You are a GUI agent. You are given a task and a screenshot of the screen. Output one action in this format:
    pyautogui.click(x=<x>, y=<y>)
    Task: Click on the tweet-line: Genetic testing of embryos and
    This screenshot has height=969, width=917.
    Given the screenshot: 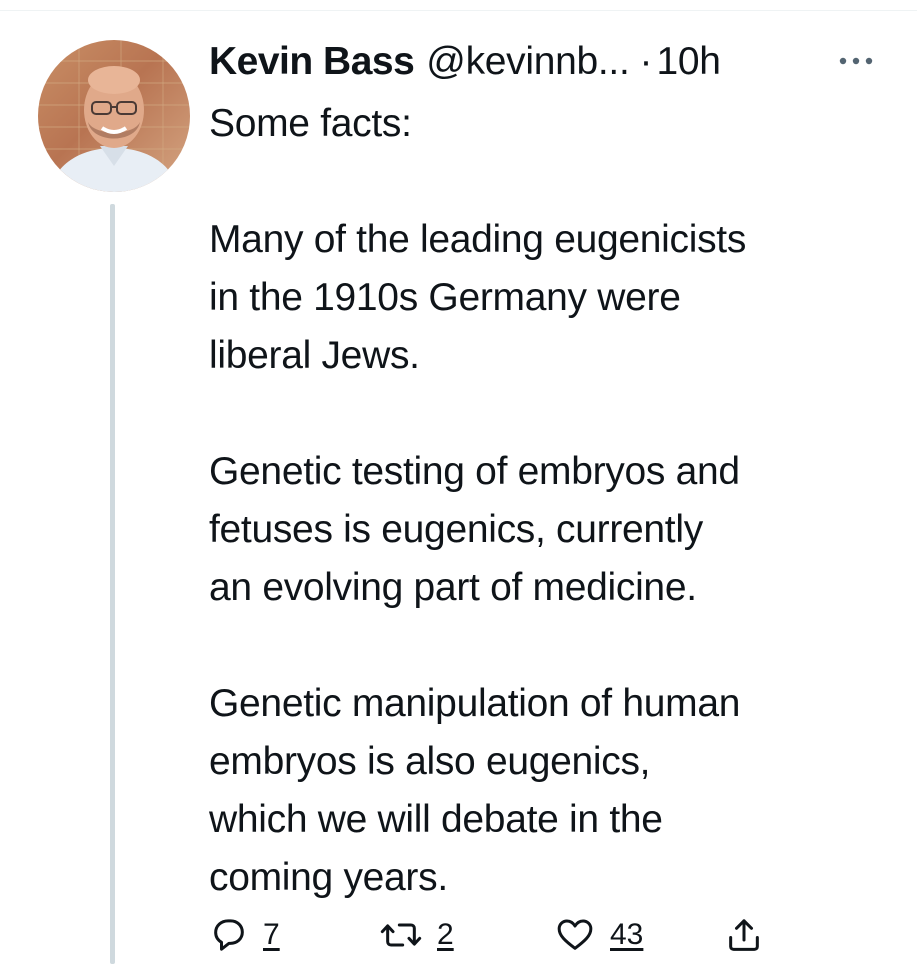 What is the action you would take?
    pyautogui.click(x=474, y=471)
    